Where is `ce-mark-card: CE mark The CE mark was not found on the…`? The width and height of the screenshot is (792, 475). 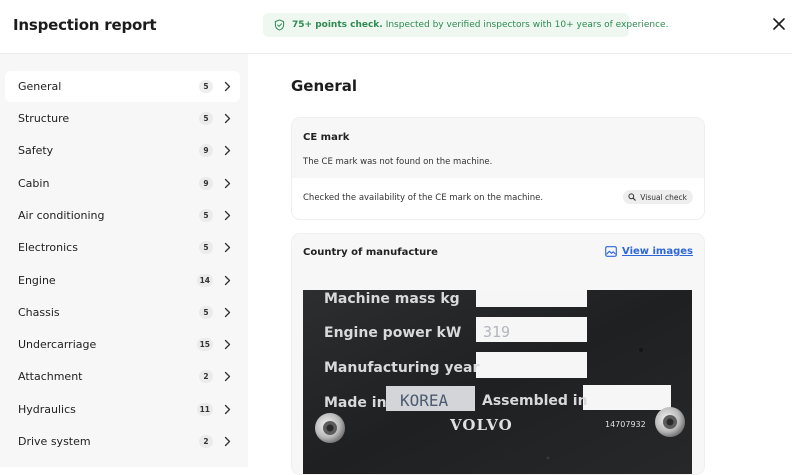
ce-mark-card: CE mark The CE mark was not found on the… is located at coordinates (498, 168).